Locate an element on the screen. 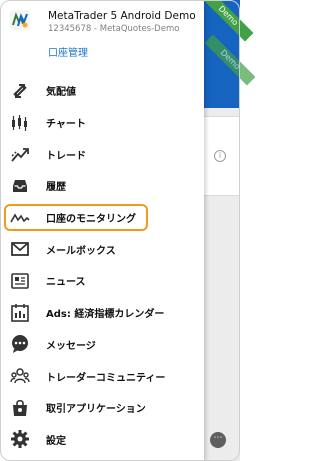 Image resolution: width=320 pixels, height=461 pixels. monitoring-icon is located at coordinates (20, 218).